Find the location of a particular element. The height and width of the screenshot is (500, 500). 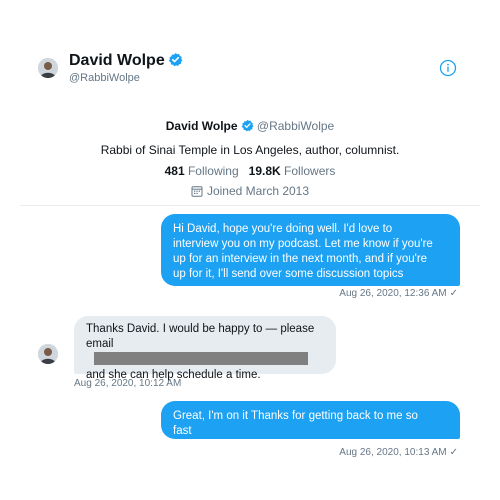

calendar-icon is located at coordinates (199, 191).